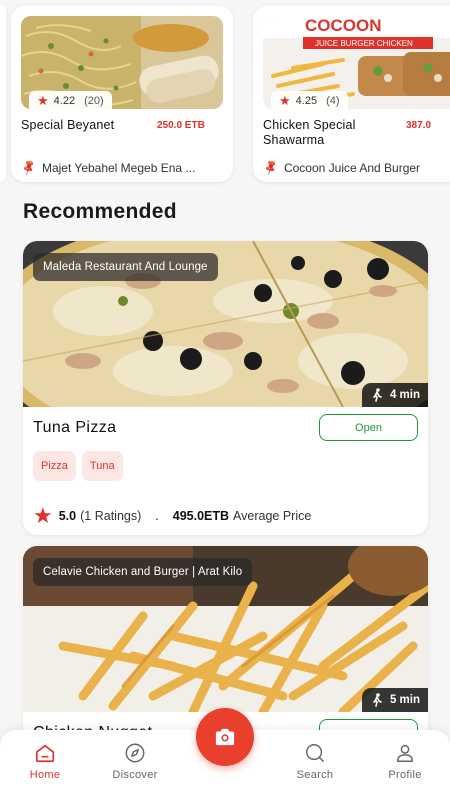 The width and height of the screenshot is (450, 800). I want to click on rating-count: (1 Ratings), so click(111, 516).